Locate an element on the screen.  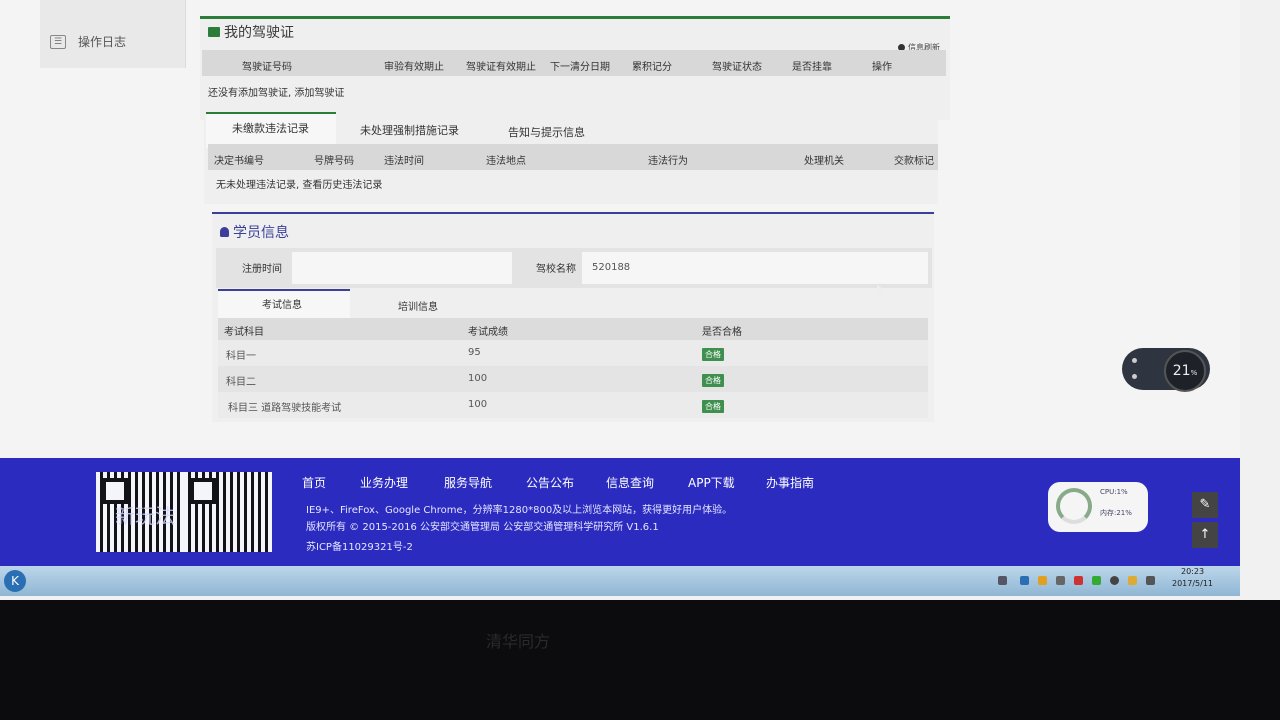
keyboard-icon is located at coordinates (1002, 580).